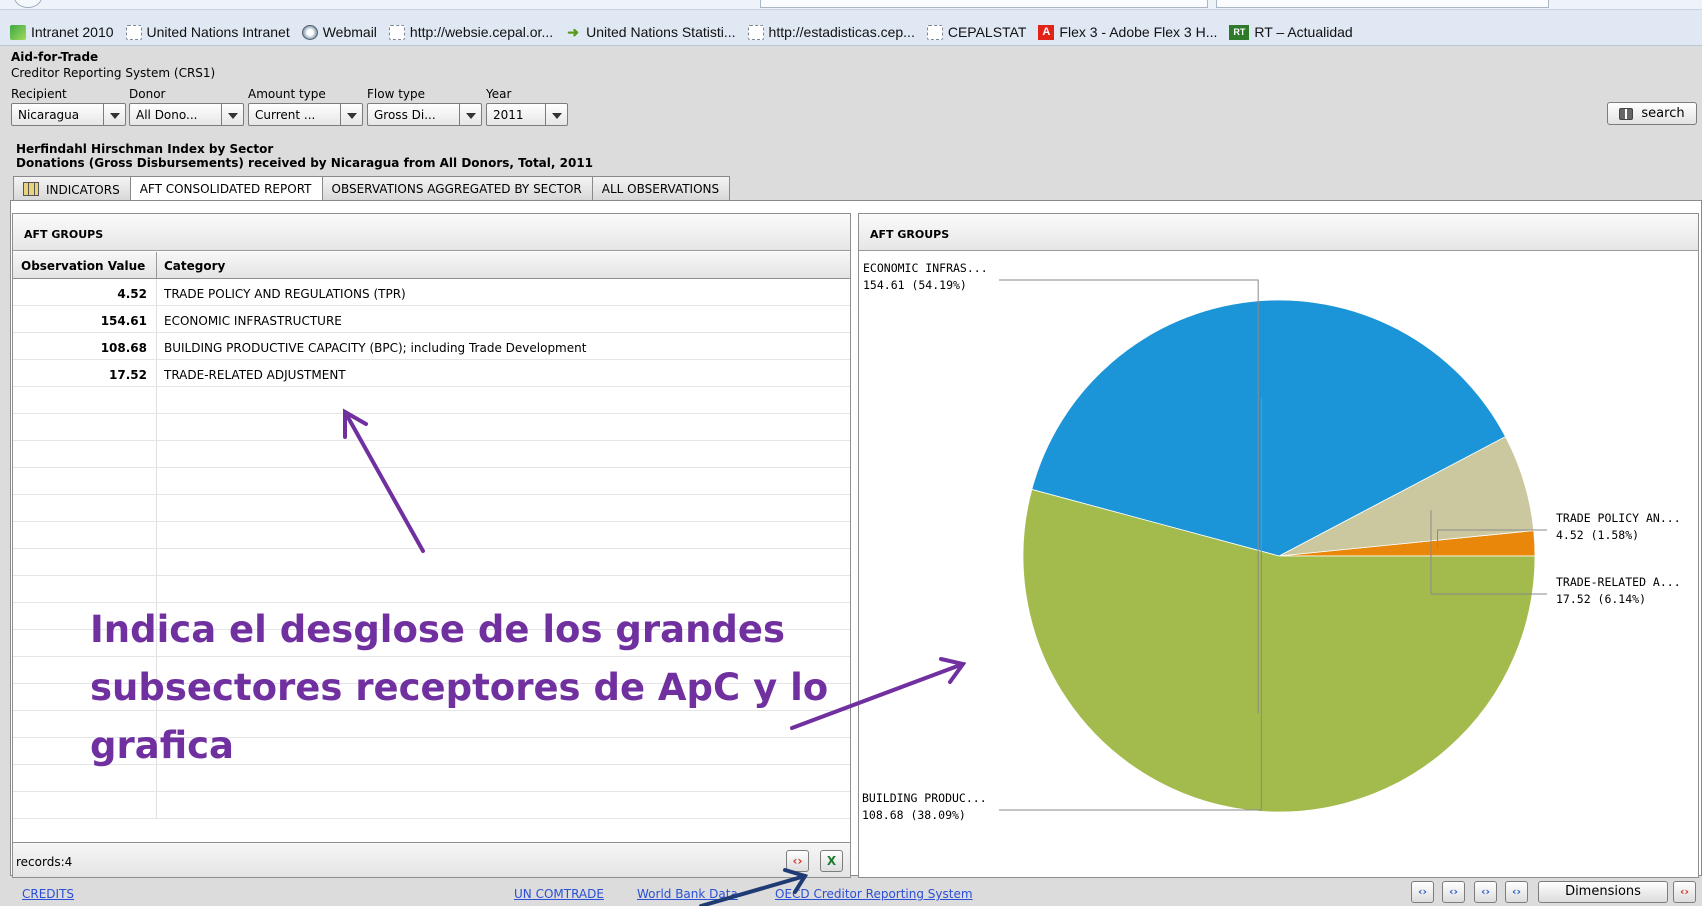 This screenshot has width=1702, height=906. Describe the element at coordinates (1652, 113) in the screenshot. I see `search-button: search` at that location.